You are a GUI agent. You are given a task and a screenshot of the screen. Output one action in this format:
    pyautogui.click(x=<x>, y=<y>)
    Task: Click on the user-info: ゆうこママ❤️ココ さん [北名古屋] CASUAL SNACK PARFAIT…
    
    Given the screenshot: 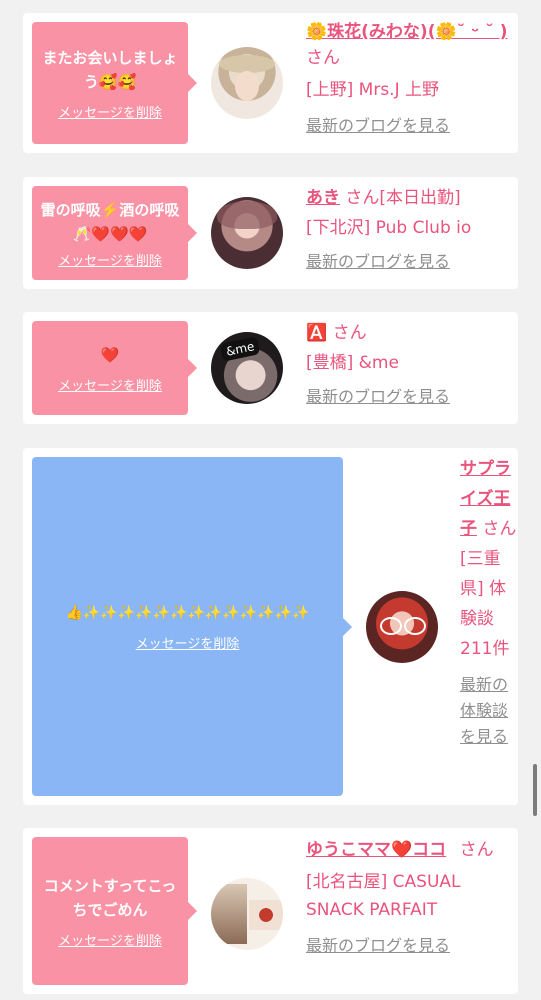 What is the action you would take?
    pyautogui.click(x=408, y=898)
    